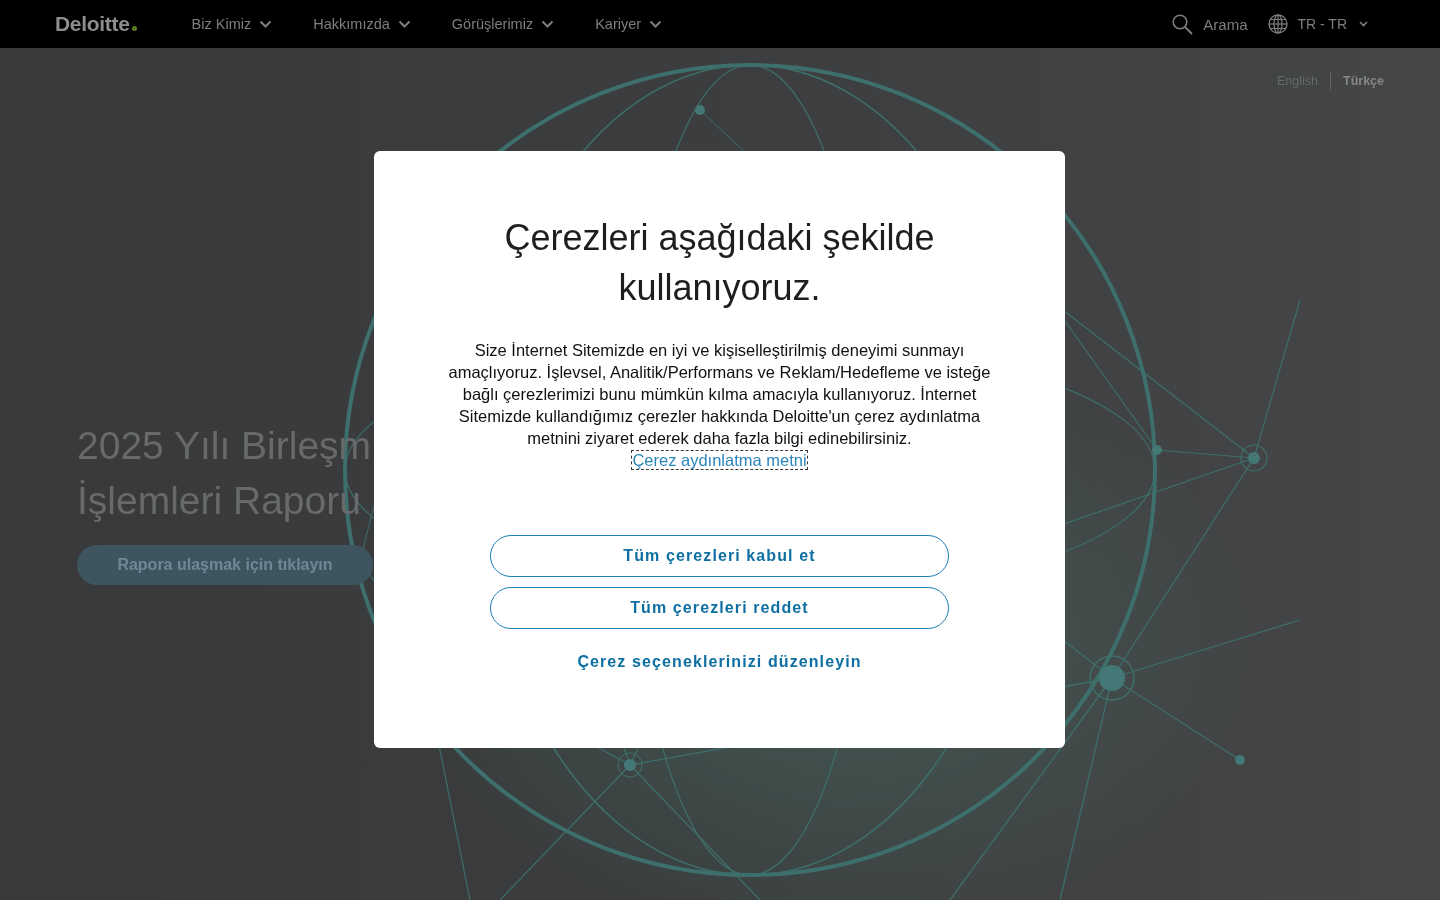 The height and width of the screenshot is (900, 1440). Describe the element at coordinates (1363, 80) in the screenshot. I see `language-link: Türkçe` at that location.